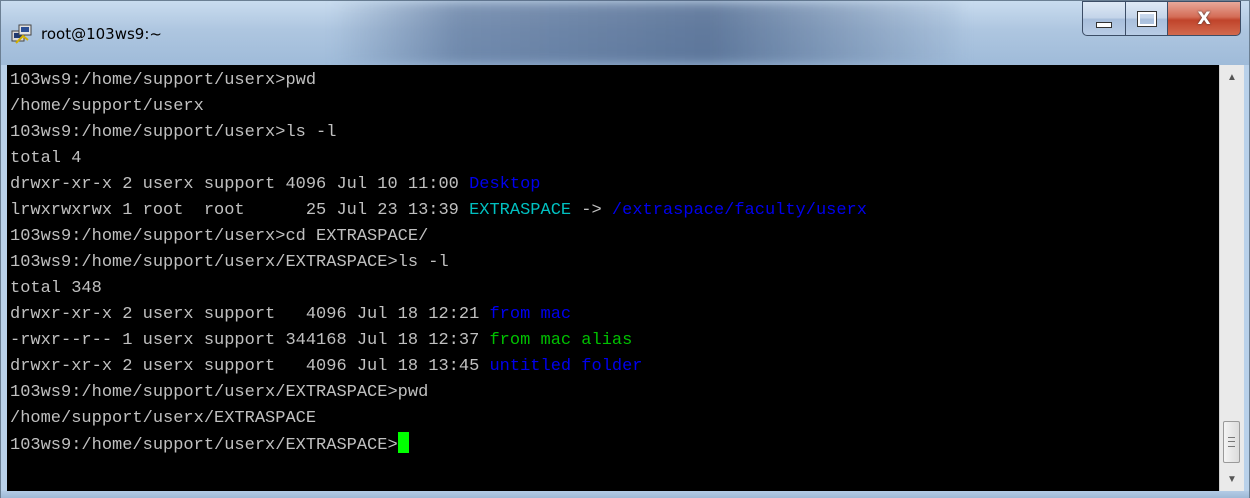 The width and height of the screenshot is (1250, 498). I want to click on terminal-line: total 4, so click(614, 159).